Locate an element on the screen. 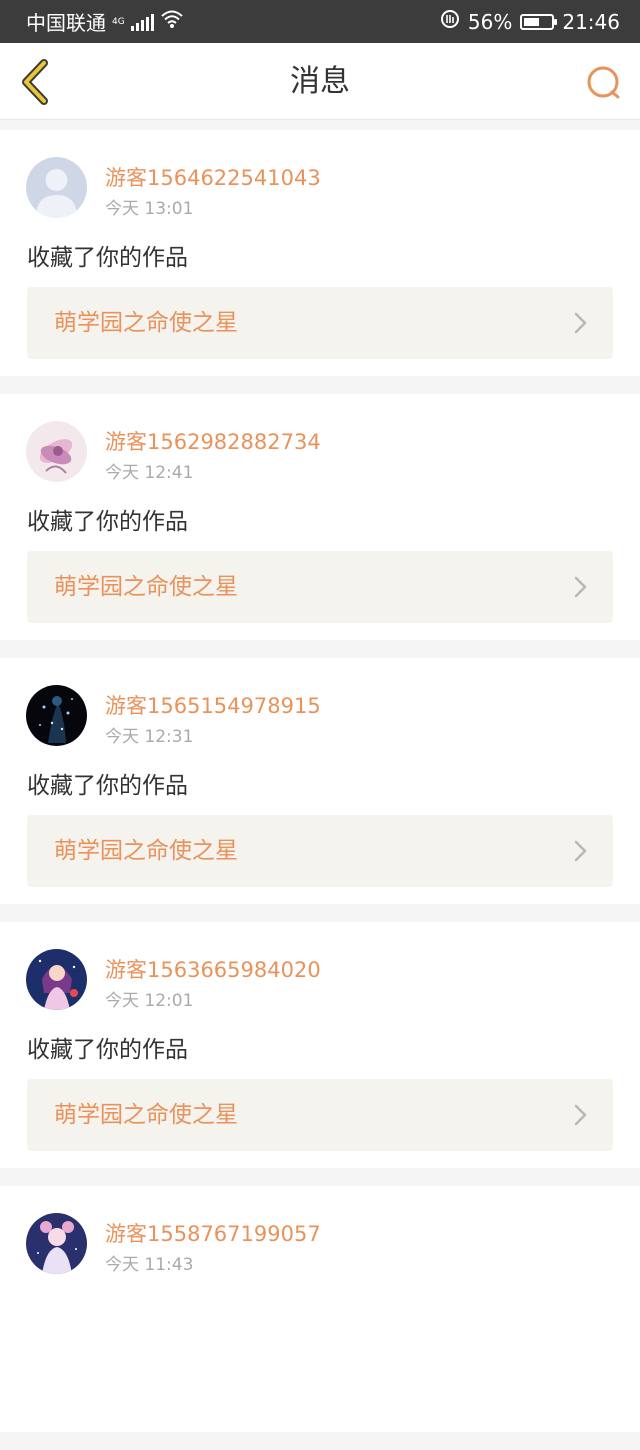  clock: 21:46 is located at coordinates (591, 21).